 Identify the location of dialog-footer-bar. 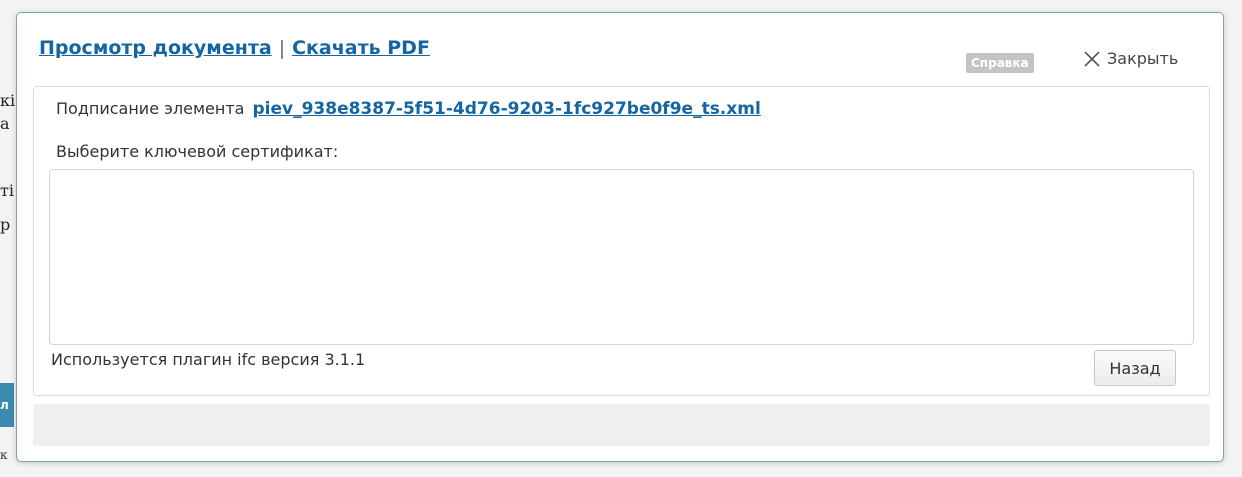
(621, 425).